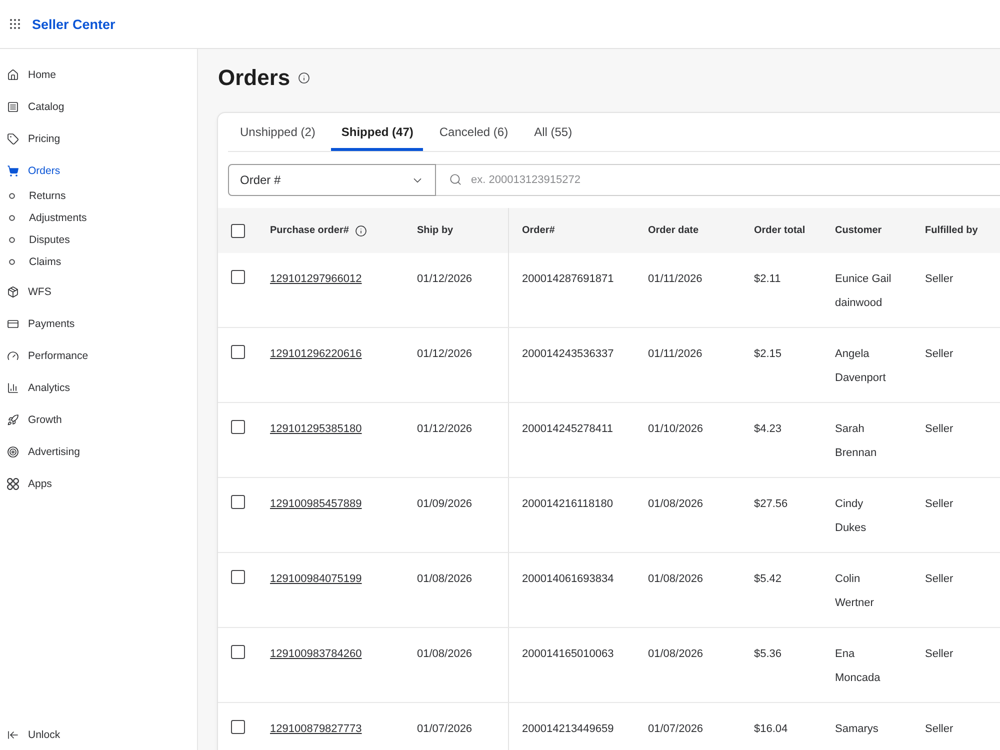 The height and width of the screenshot is (750, 1000). Describe the element at coordinates (43, 452) in the screenshot. I see `nav-item: Advertising` at that location.